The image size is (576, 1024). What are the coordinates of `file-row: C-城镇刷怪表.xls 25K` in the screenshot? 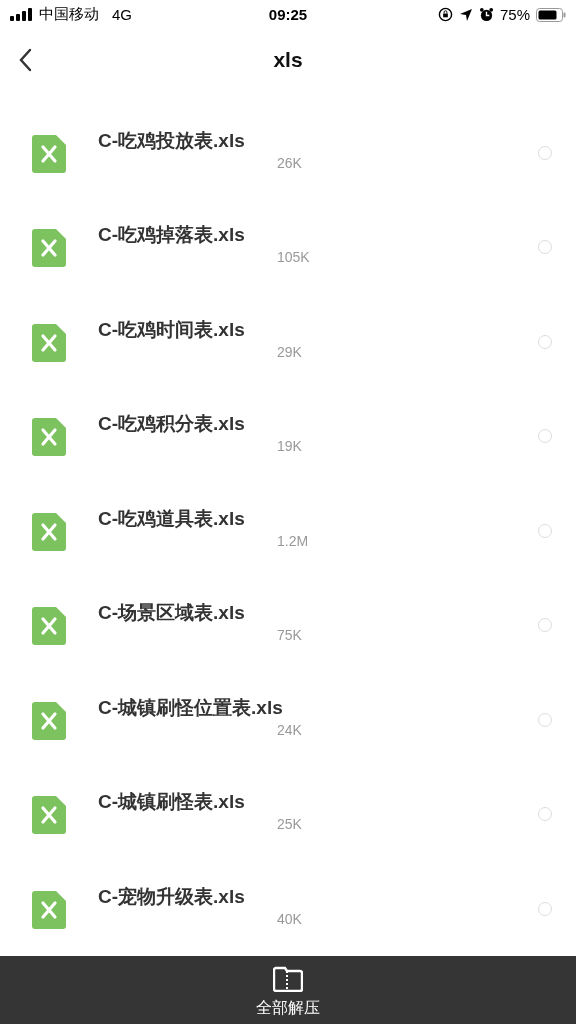 It's located at (288, 814).